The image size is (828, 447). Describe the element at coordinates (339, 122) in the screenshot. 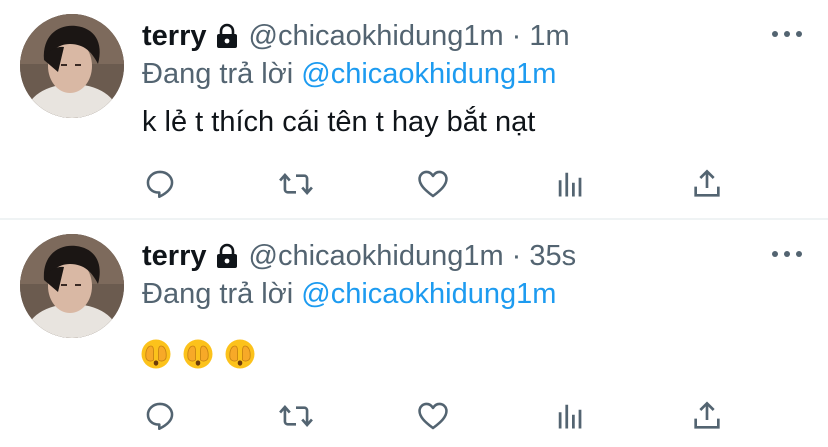

I see `tweet-text: k lẻ t thích cái tên t hay bắt nạt` at that location.